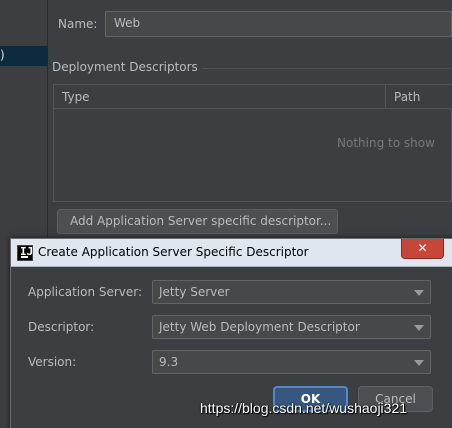 The width and height of the screenshot is (452, 428). What do you see at coordinates (2, 55) in the screenshot?
I see `left-panel-item-label: )` at bounding box center [2, 55].